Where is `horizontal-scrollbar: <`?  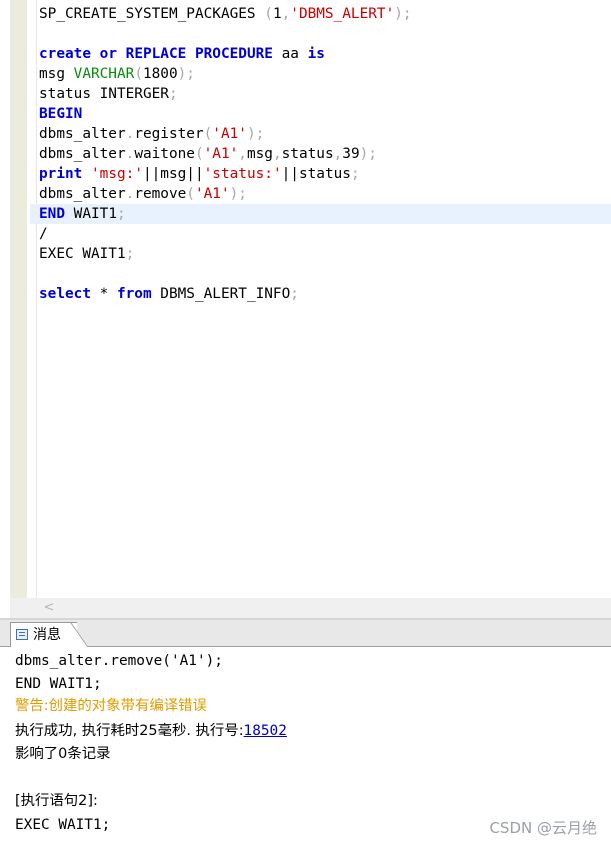
horizontal-scrollbar: < is located at coordinates (310, 608).